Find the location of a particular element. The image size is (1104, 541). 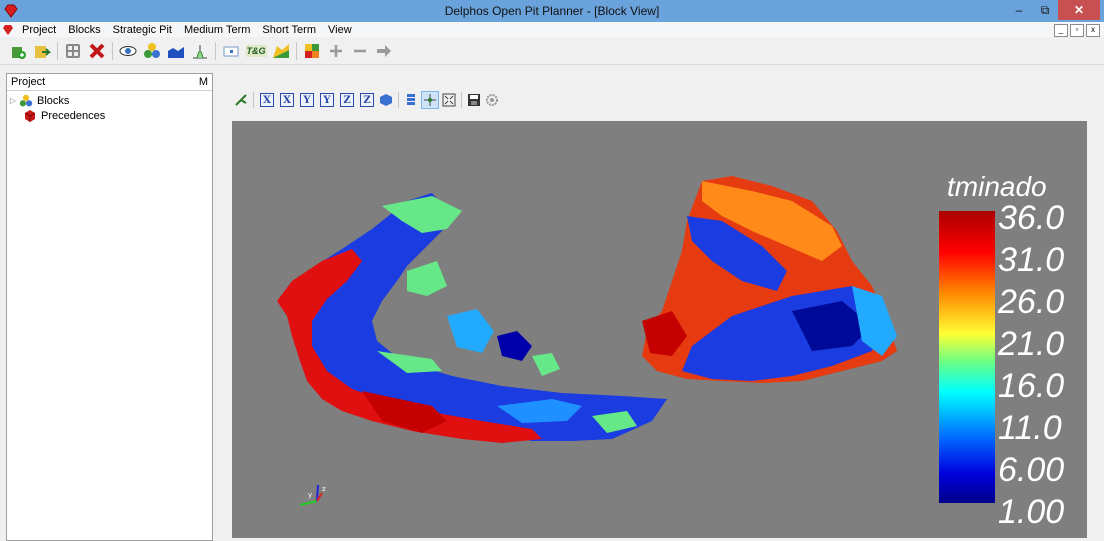

view-y-minus-button: Y is located at coordinates (327, 100).